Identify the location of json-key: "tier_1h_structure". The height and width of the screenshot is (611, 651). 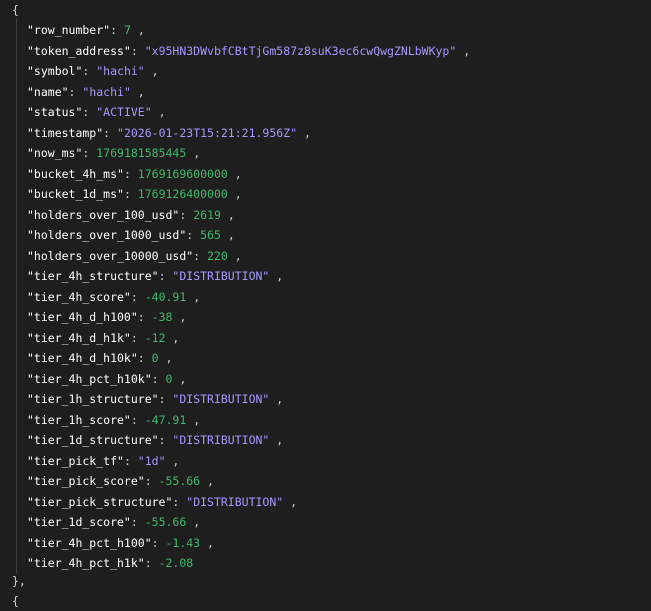
(93, 399).